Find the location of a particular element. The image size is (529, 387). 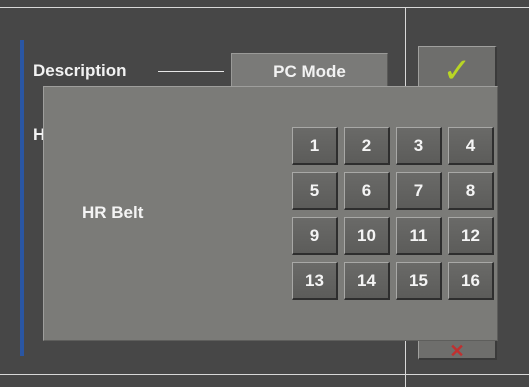

check-icon: ✓ is located at coordinates (457, 71).